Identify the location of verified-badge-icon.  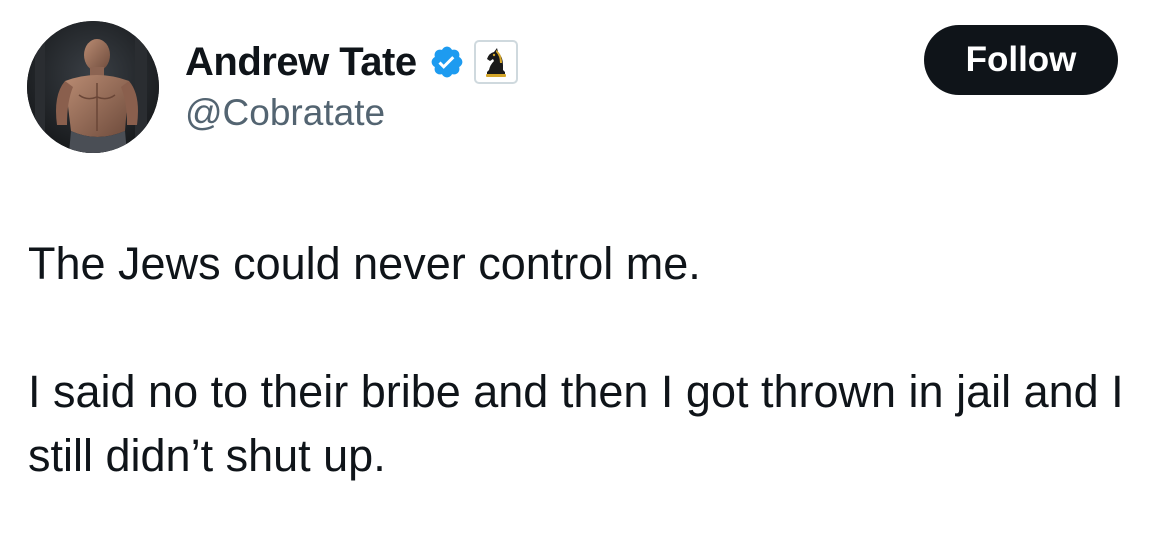
(447, 62).